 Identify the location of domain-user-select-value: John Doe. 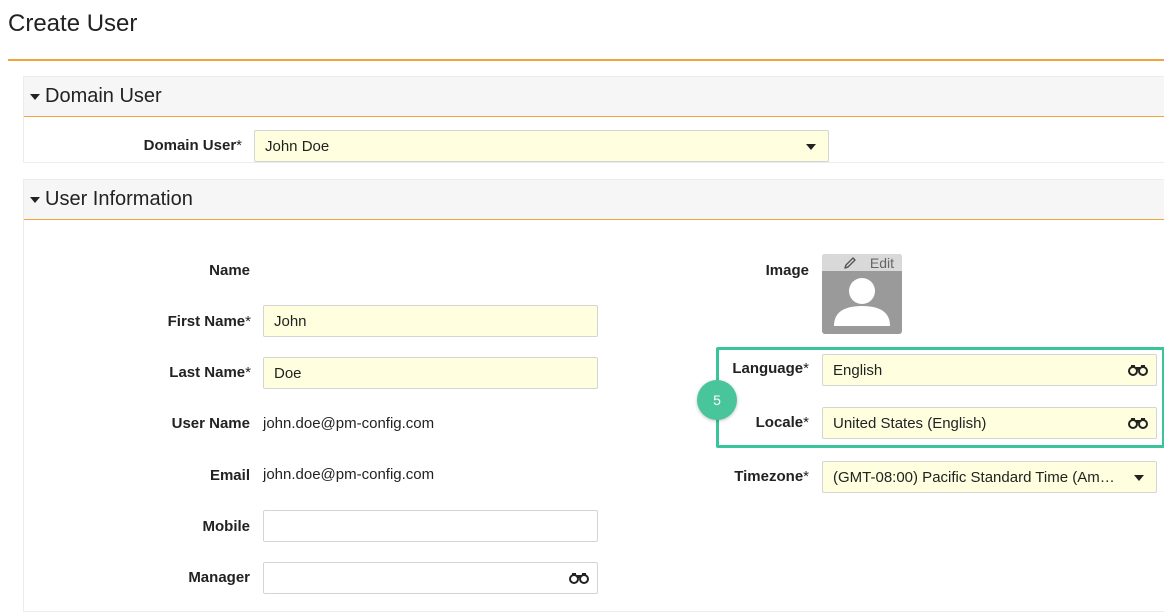
(297, 146).